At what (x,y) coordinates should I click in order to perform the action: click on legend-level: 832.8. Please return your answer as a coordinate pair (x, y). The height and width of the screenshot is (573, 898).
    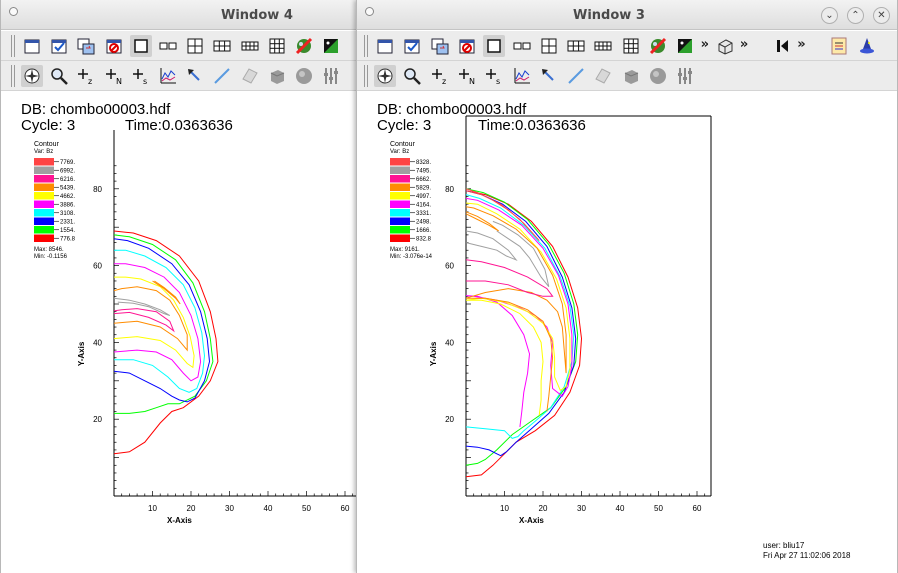
    Looking at the image, I should click on (424, 240).